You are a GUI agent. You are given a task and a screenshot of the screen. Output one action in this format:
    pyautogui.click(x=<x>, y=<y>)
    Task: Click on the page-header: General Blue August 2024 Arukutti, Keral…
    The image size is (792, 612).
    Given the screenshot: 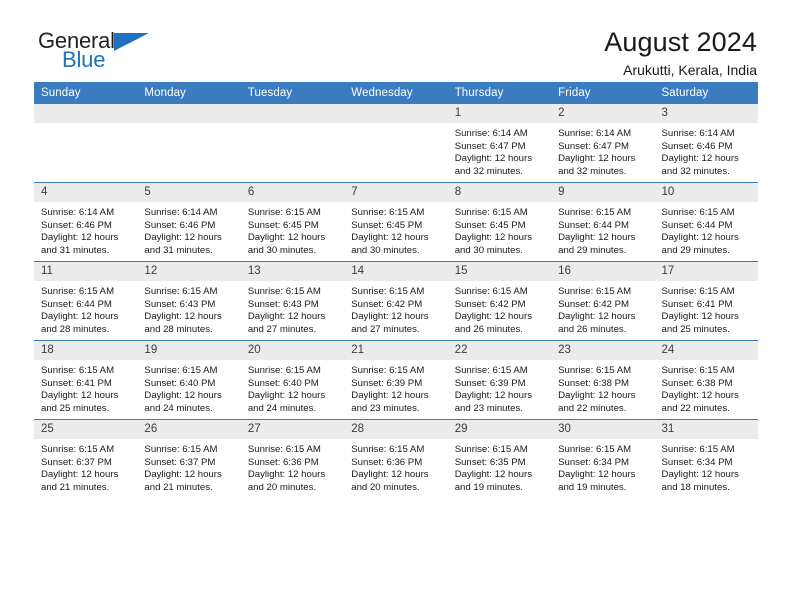 What is the action you would take?
    pyautogui.click(x=396, y=39)
    